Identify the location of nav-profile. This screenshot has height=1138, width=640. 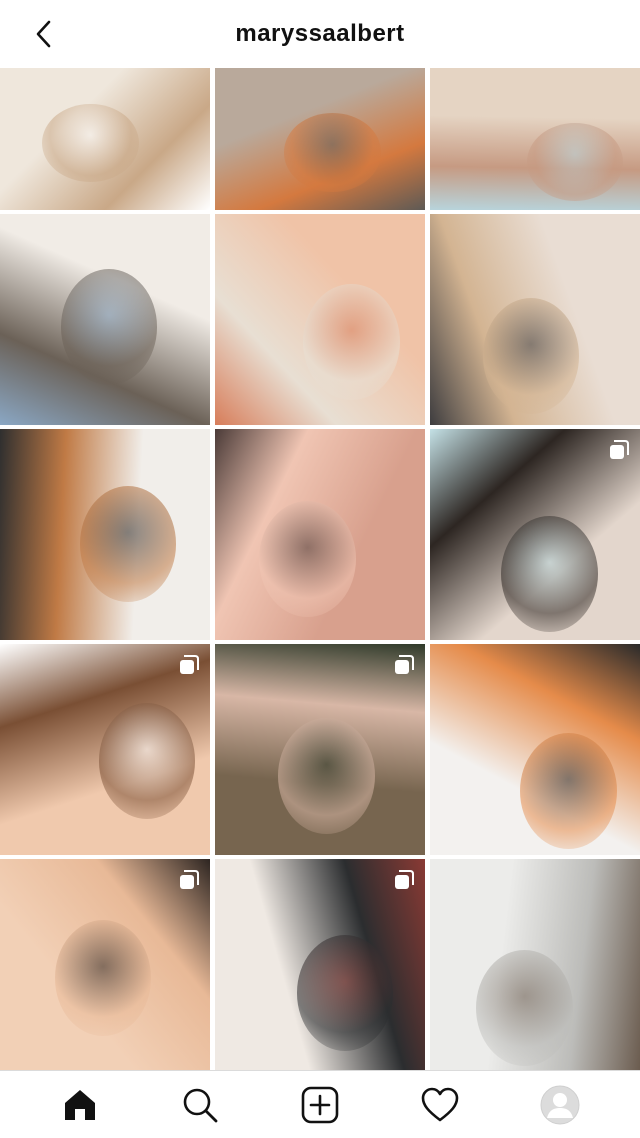
(560, 1105).